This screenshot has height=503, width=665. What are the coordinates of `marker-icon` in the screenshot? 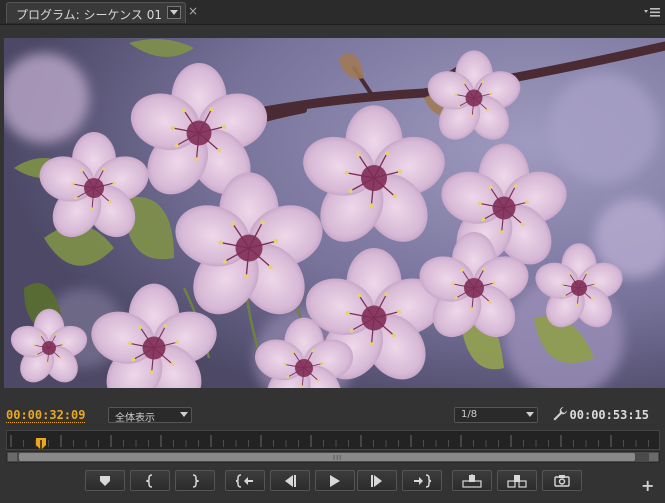 It's located at (105, 480).